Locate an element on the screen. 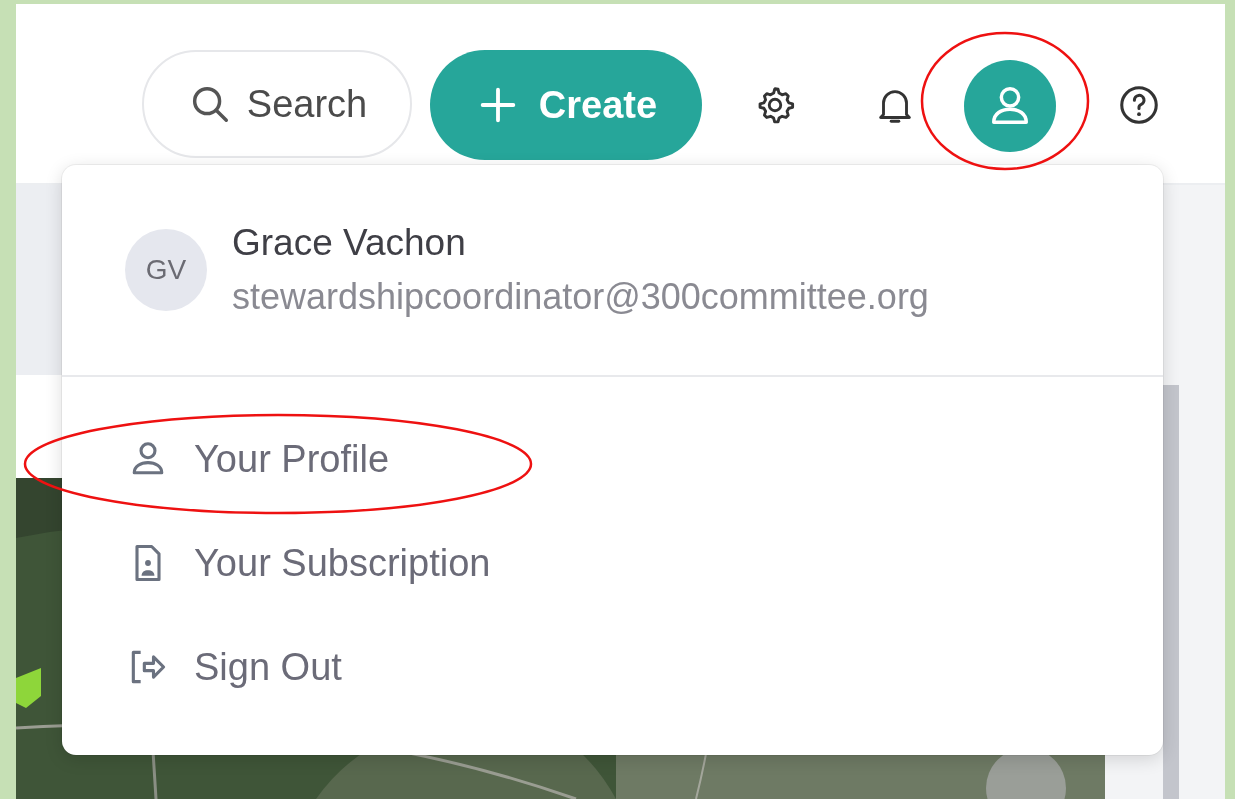 This screenshot has width=1235, height=799. user-name: Grace Vachon is located at coordinates (349, 243).